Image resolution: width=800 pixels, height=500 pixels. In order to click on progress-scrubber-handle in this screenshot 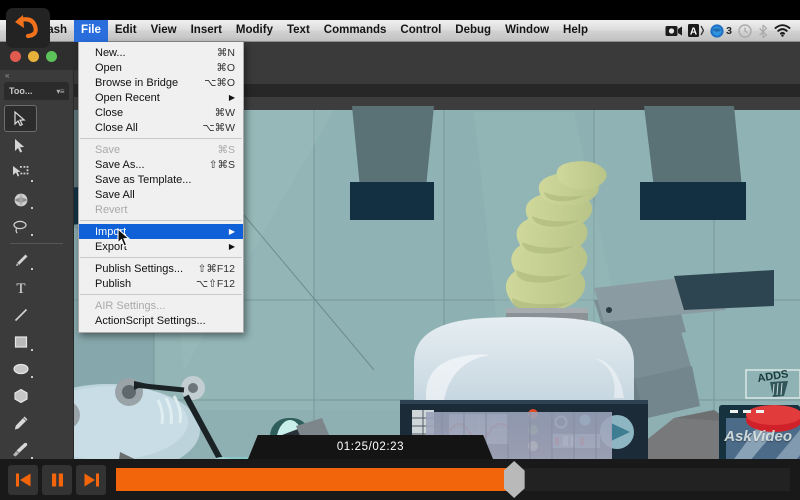, I will do `click(514, 479)`.